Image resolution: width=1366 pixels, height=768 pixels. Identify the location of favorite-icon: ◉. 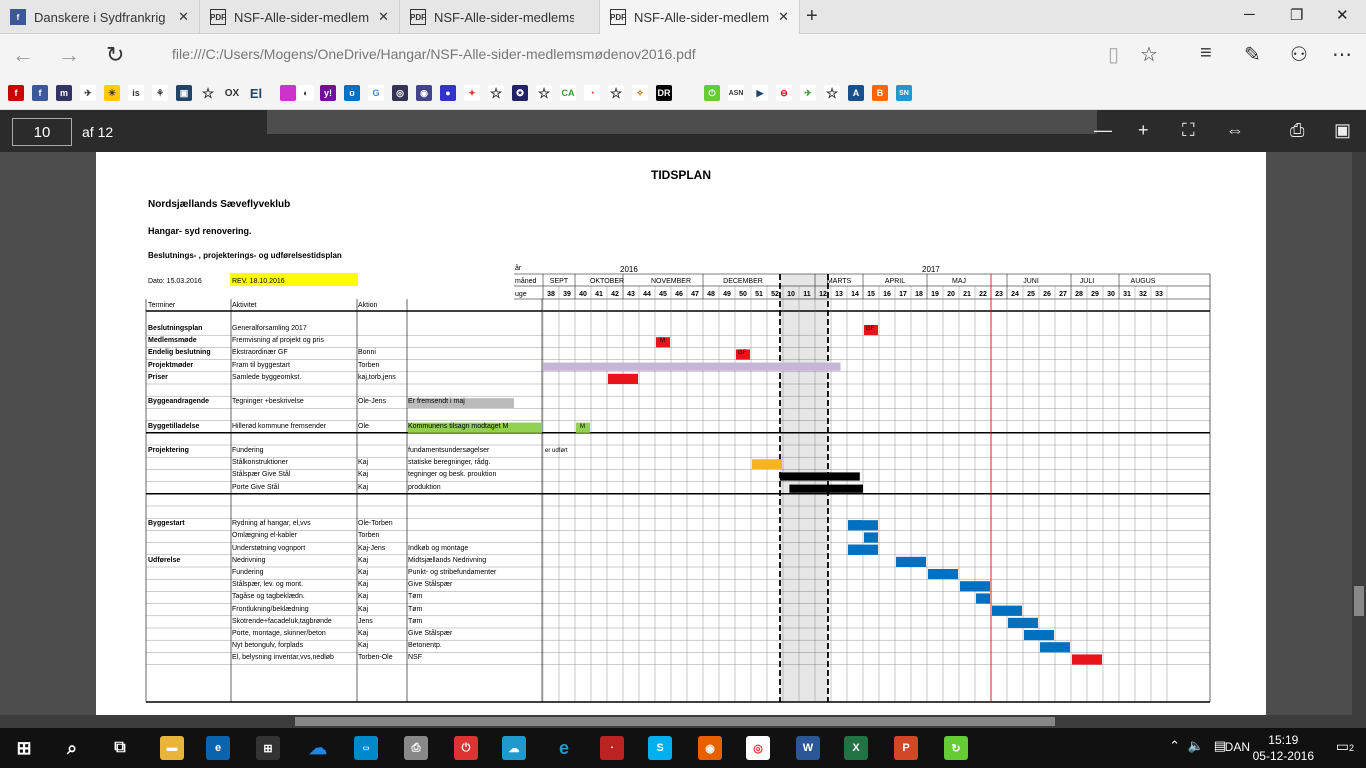
(424, 93).